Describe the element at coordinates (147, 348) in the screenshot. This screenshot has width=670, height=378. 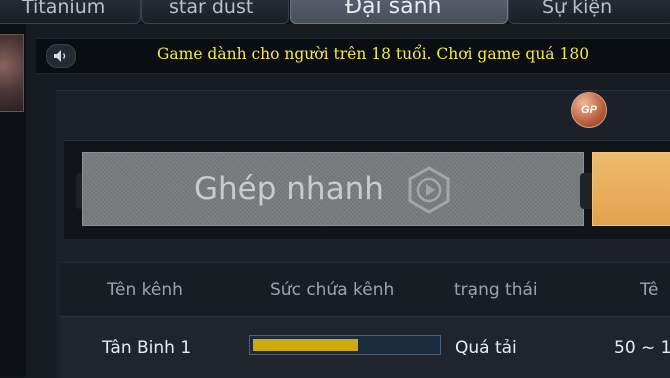
I see `channel-name: Tân Binh 1` at that location.